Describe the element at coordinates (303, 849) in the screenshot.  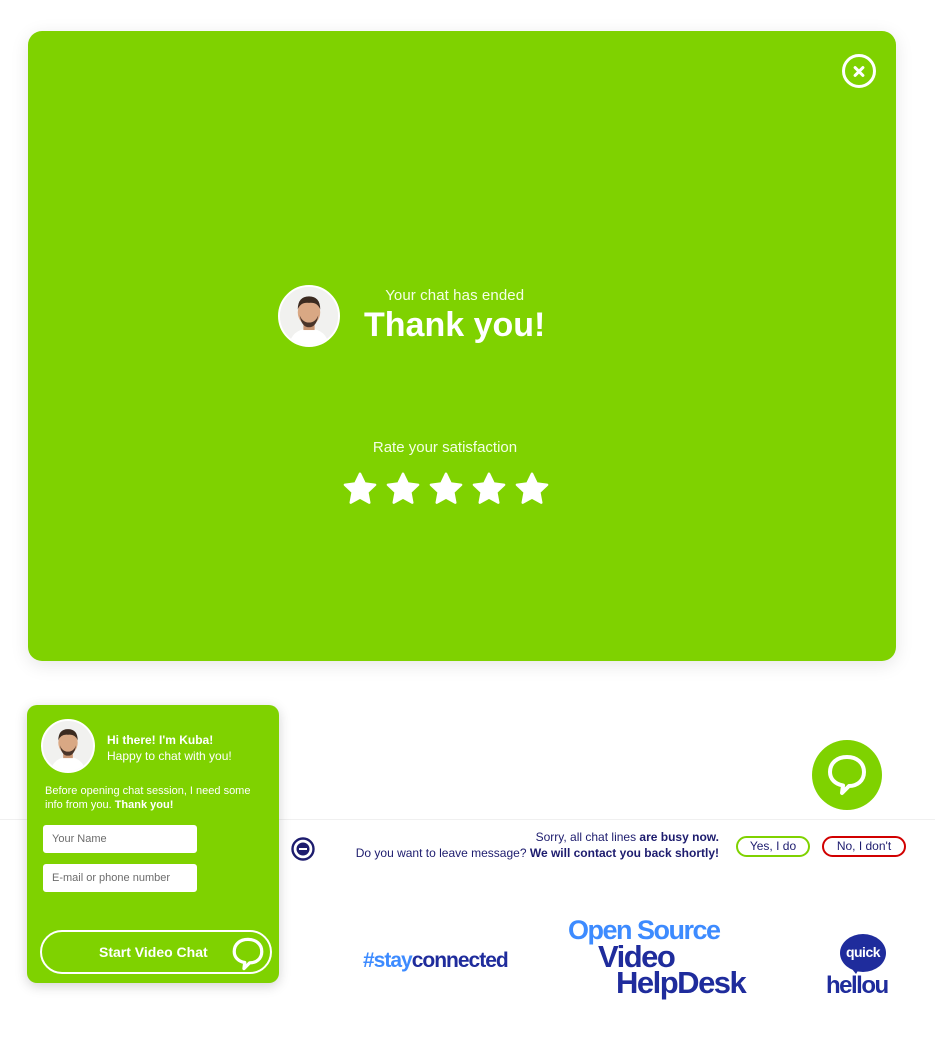
I see `minus-circle-icon` at that location.